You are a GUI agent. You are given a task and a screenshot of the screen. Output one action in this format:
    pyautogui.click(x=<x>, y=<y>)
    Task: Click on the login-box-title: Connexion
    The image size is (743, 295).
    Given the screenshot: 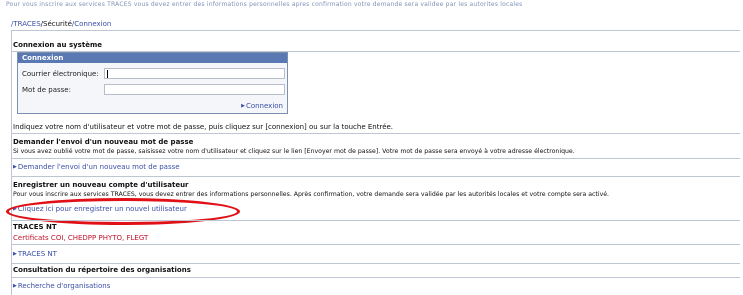 What is the action you would take?
    pyautogui.click(x=152, y=58)
    